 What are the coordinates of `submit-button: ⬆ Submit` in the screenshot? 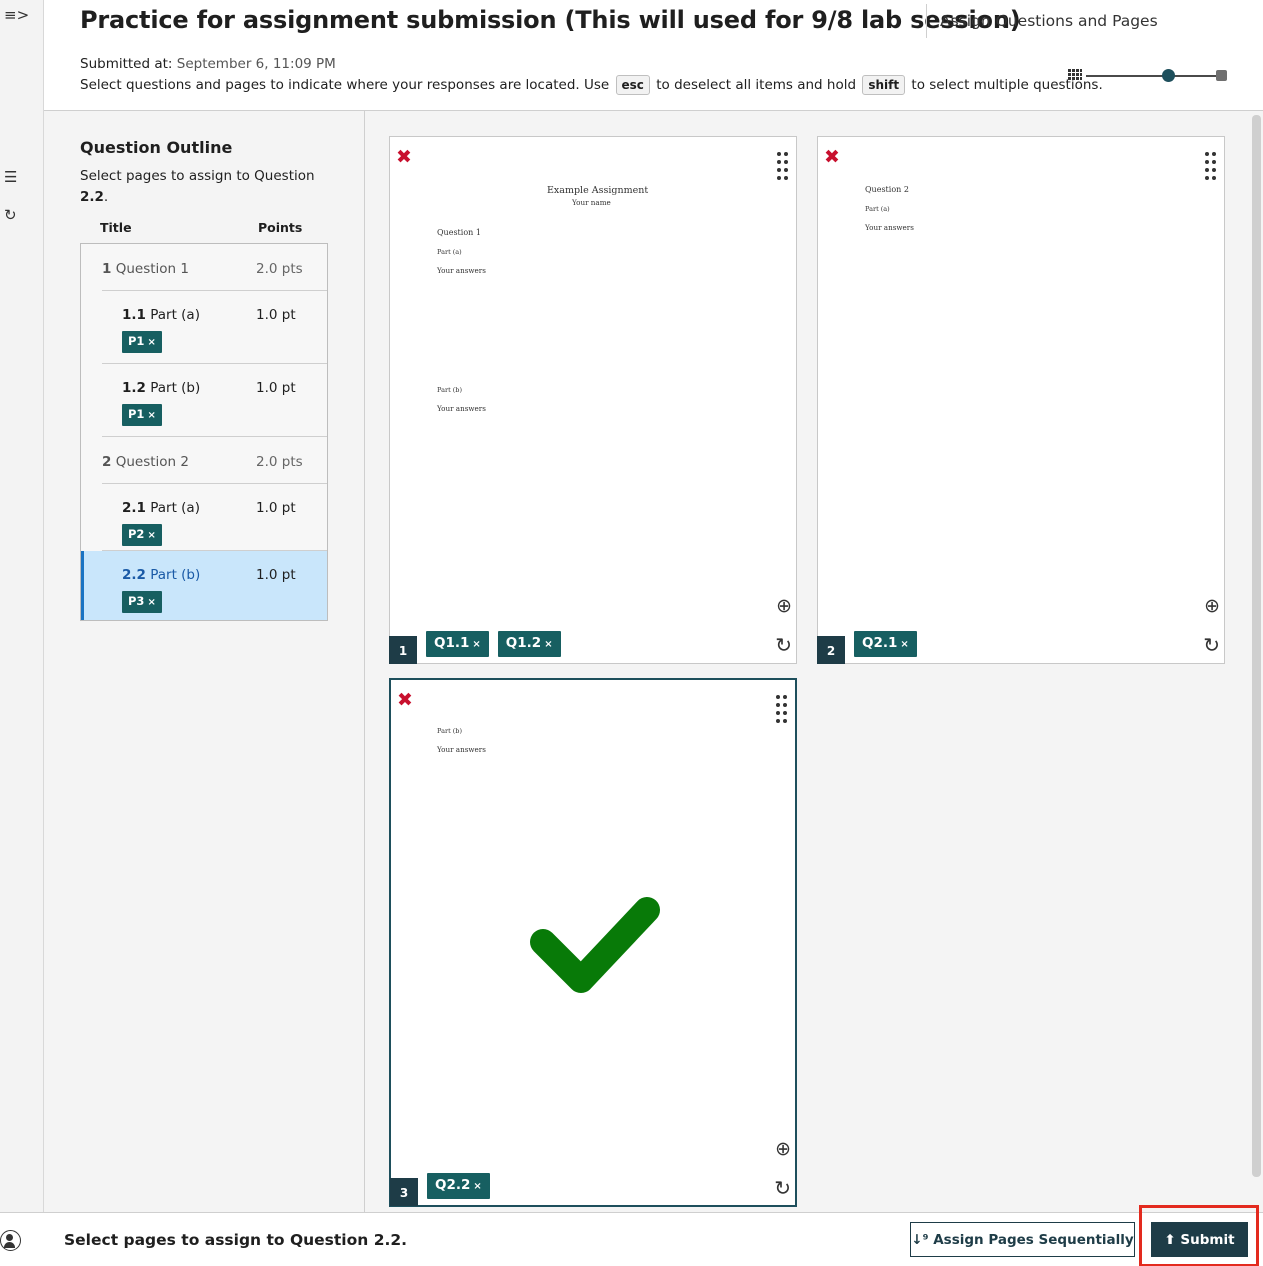 It's located at (1199, 1239).